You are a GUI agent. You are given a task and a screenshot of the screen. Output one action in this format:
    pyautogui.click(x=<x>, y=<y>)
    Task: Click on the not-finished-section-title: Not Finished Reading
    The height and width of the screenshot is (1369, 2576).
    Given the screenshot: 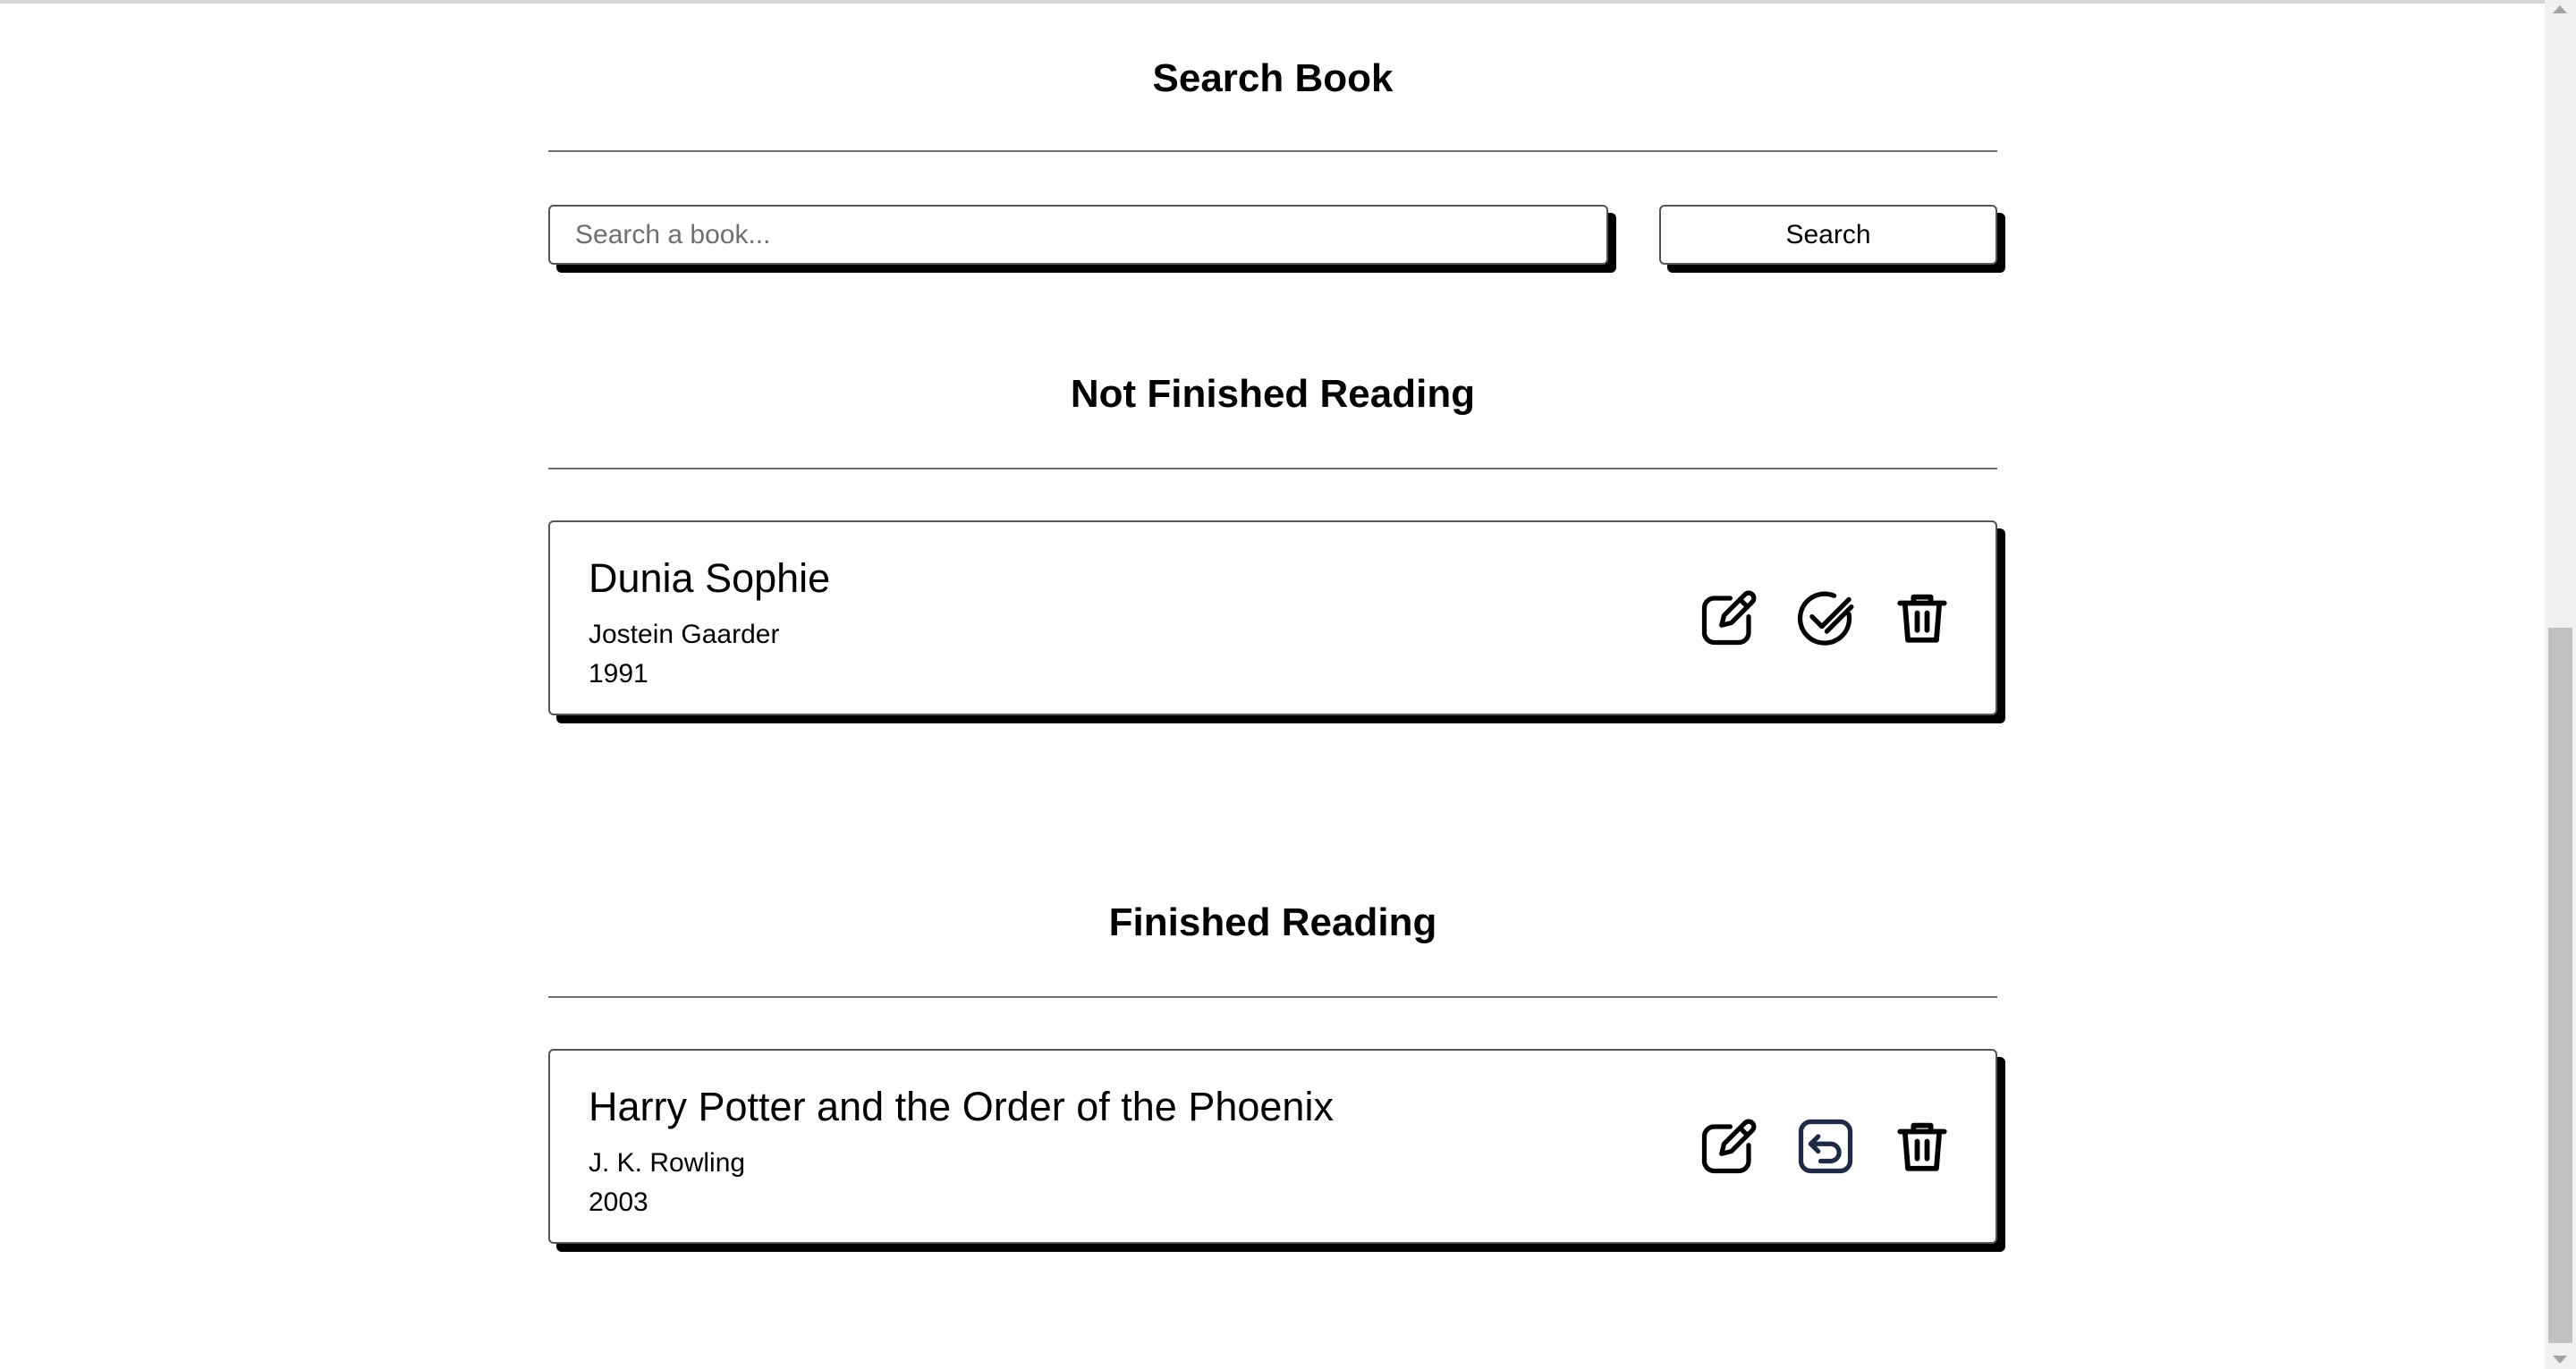 What is the action you would take?
    pyautogui.click(x=1273, y=394)
    